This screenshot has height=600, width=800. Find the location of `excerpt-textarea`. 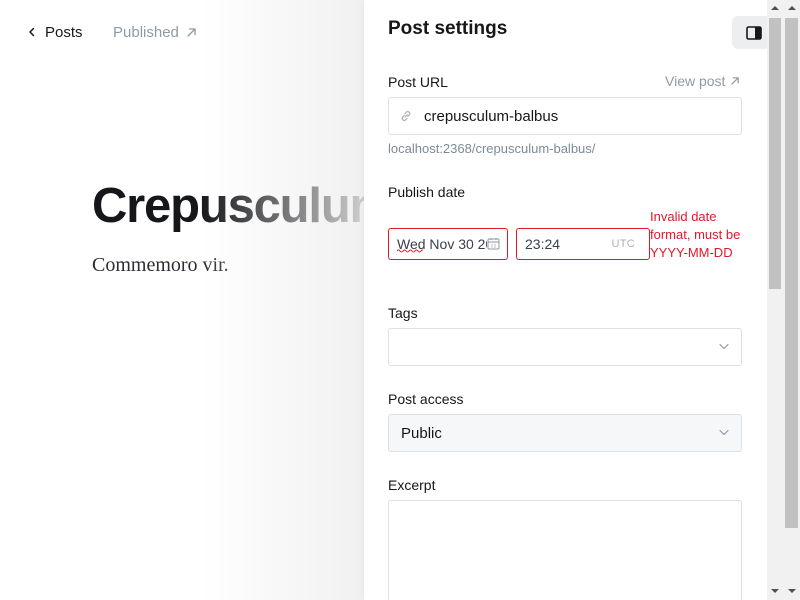

excerpt-textarea is located at coordinates (565, 550).